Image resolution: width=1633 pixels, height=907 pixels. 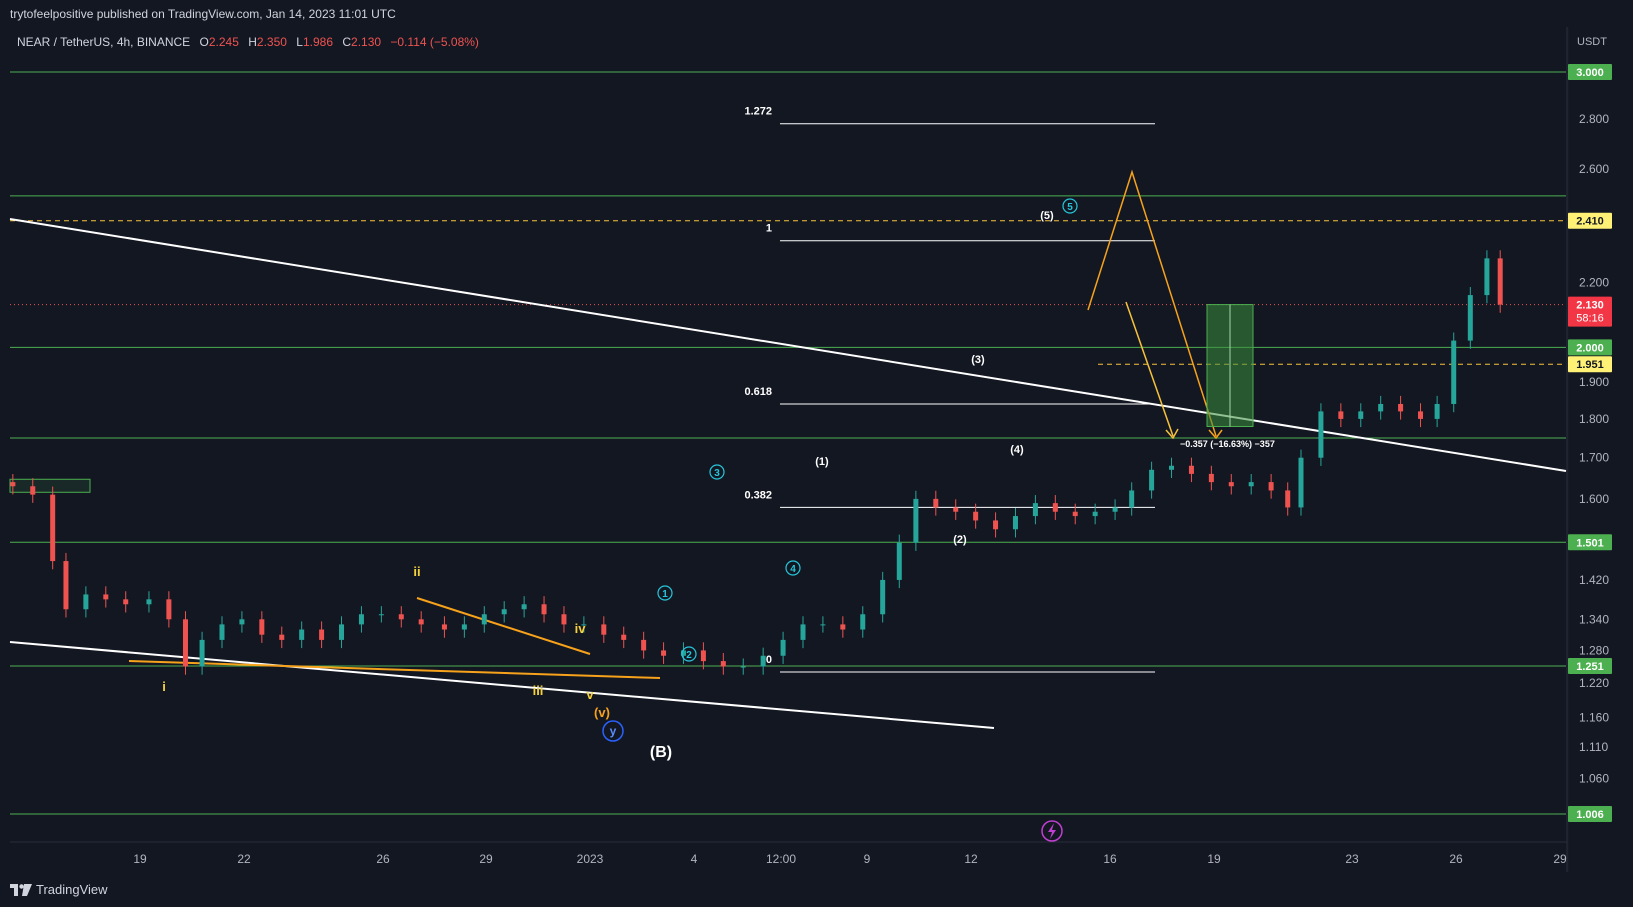 What do you see at coordinates (1590, 73) in the screenshot?
I see `level-badge-0: 3.000` at bounding box center [1590, 73].